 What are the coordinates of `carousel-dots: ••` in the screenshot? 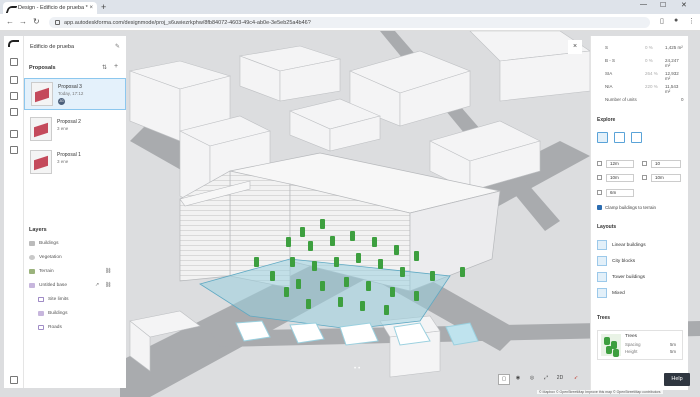 It's located at (358, 369).